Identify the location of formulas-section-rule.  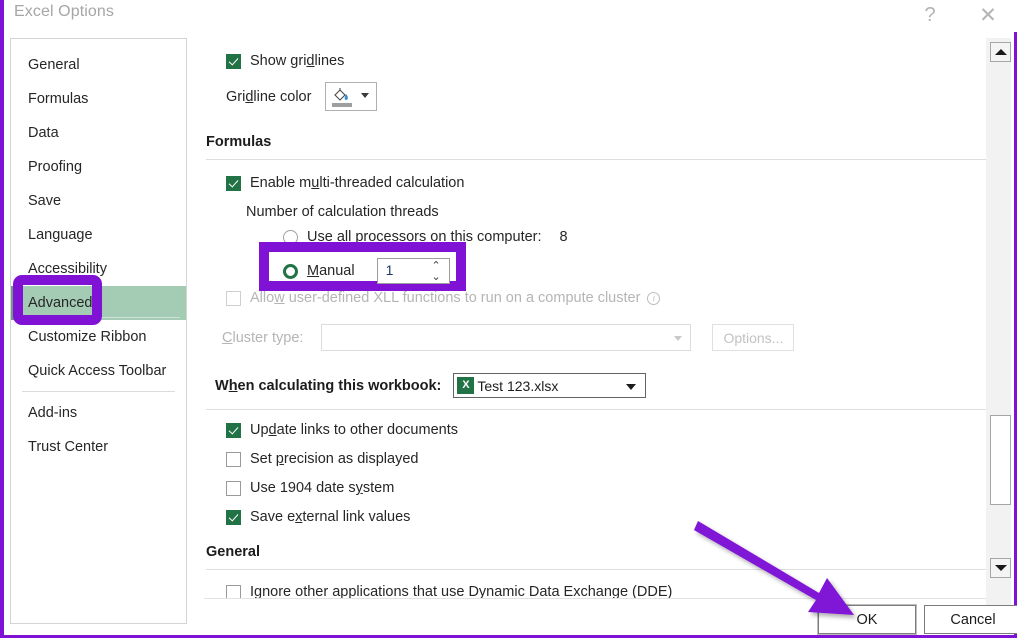
(596, 159).